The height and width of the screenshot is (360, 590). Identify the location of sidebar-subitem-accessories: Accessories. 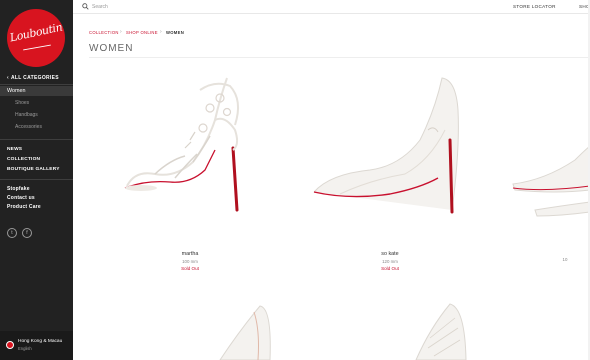
(28, 127).